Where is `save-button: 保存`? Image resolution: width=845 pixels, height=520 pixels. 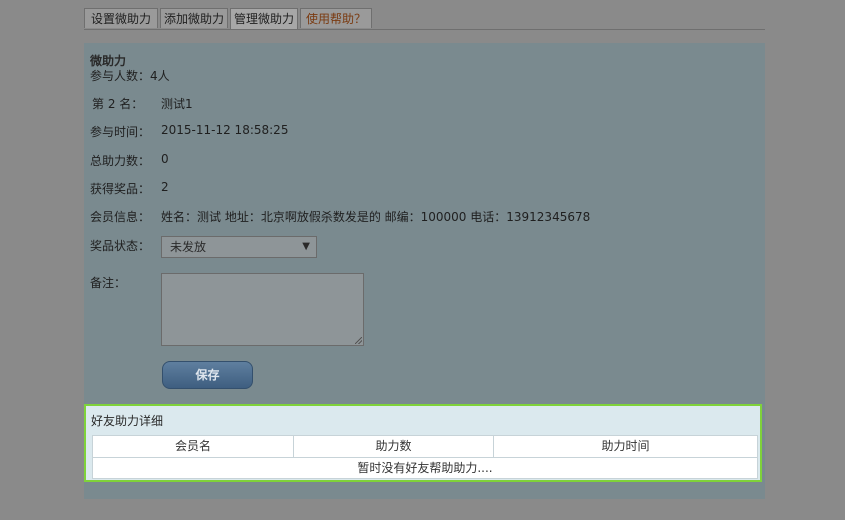
save-button: 保存 is located at coordinates (207, 375).